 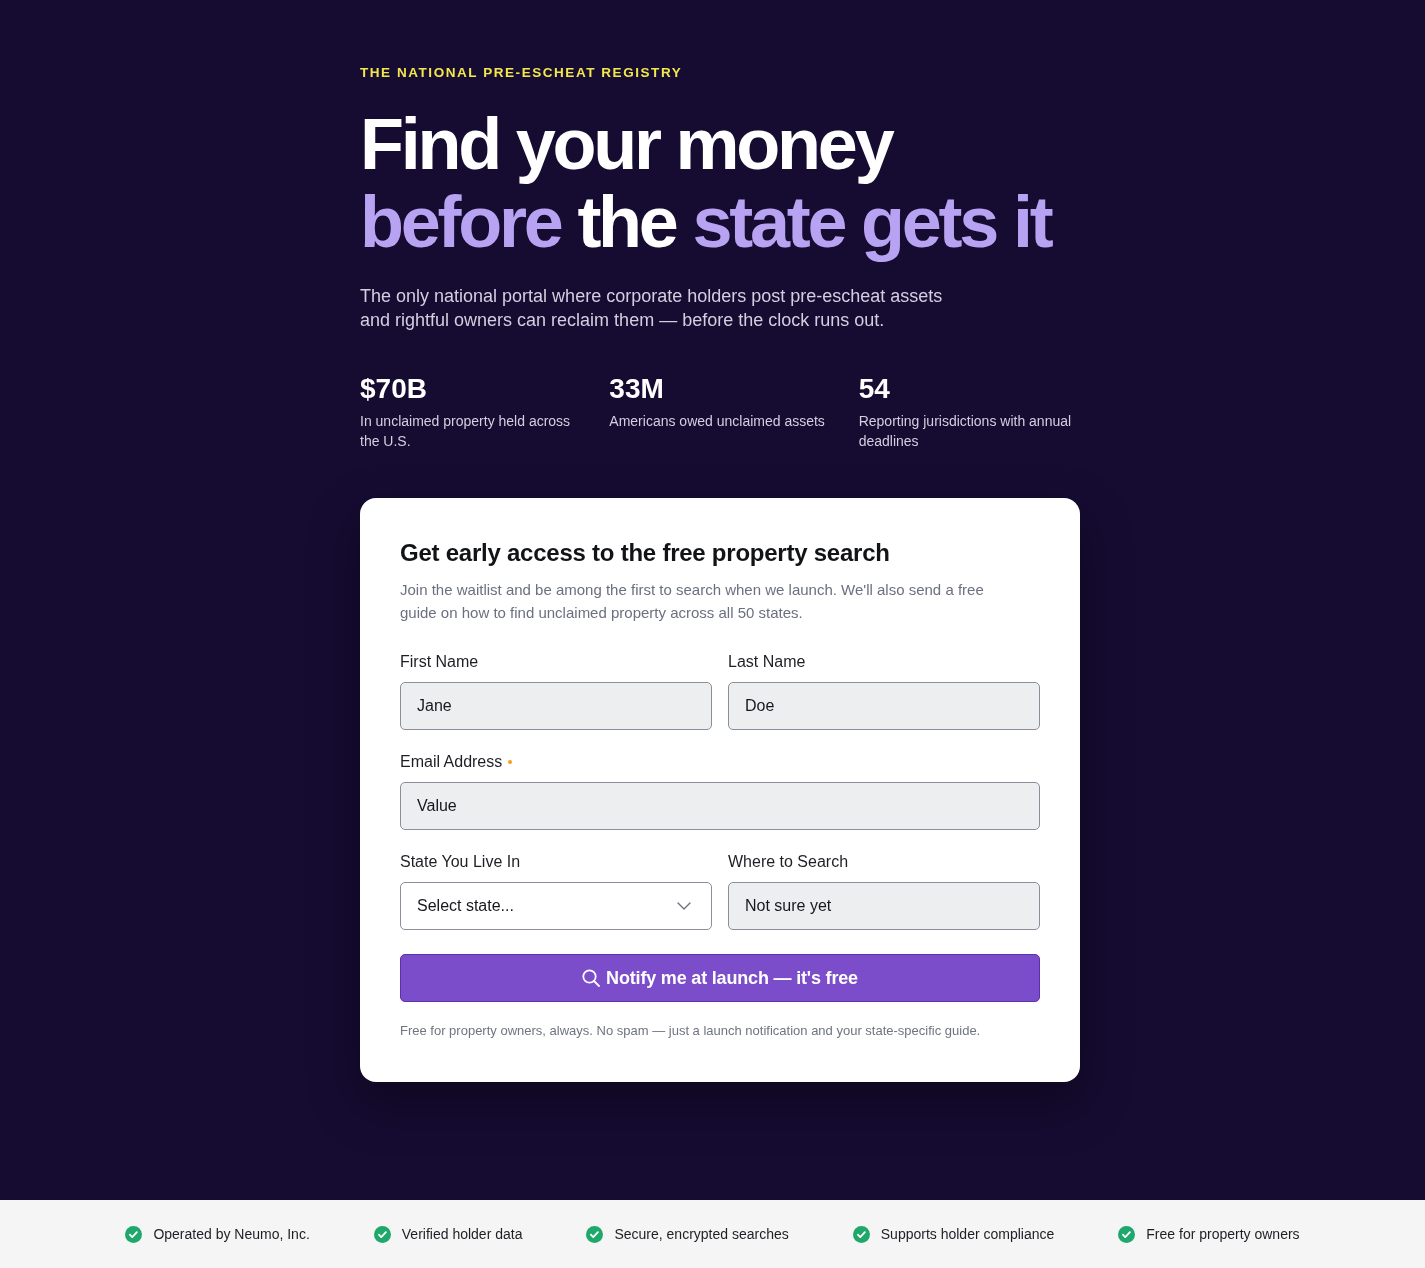 I want to click on chevron-down-icon, so click(x=684, y=906).